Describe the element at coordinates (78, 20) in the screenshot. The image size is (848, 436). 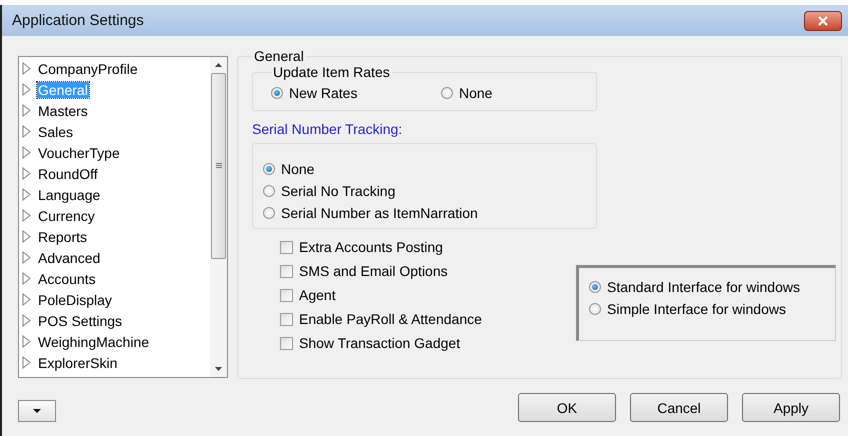
I see `window-title: Application Settings` at that location.